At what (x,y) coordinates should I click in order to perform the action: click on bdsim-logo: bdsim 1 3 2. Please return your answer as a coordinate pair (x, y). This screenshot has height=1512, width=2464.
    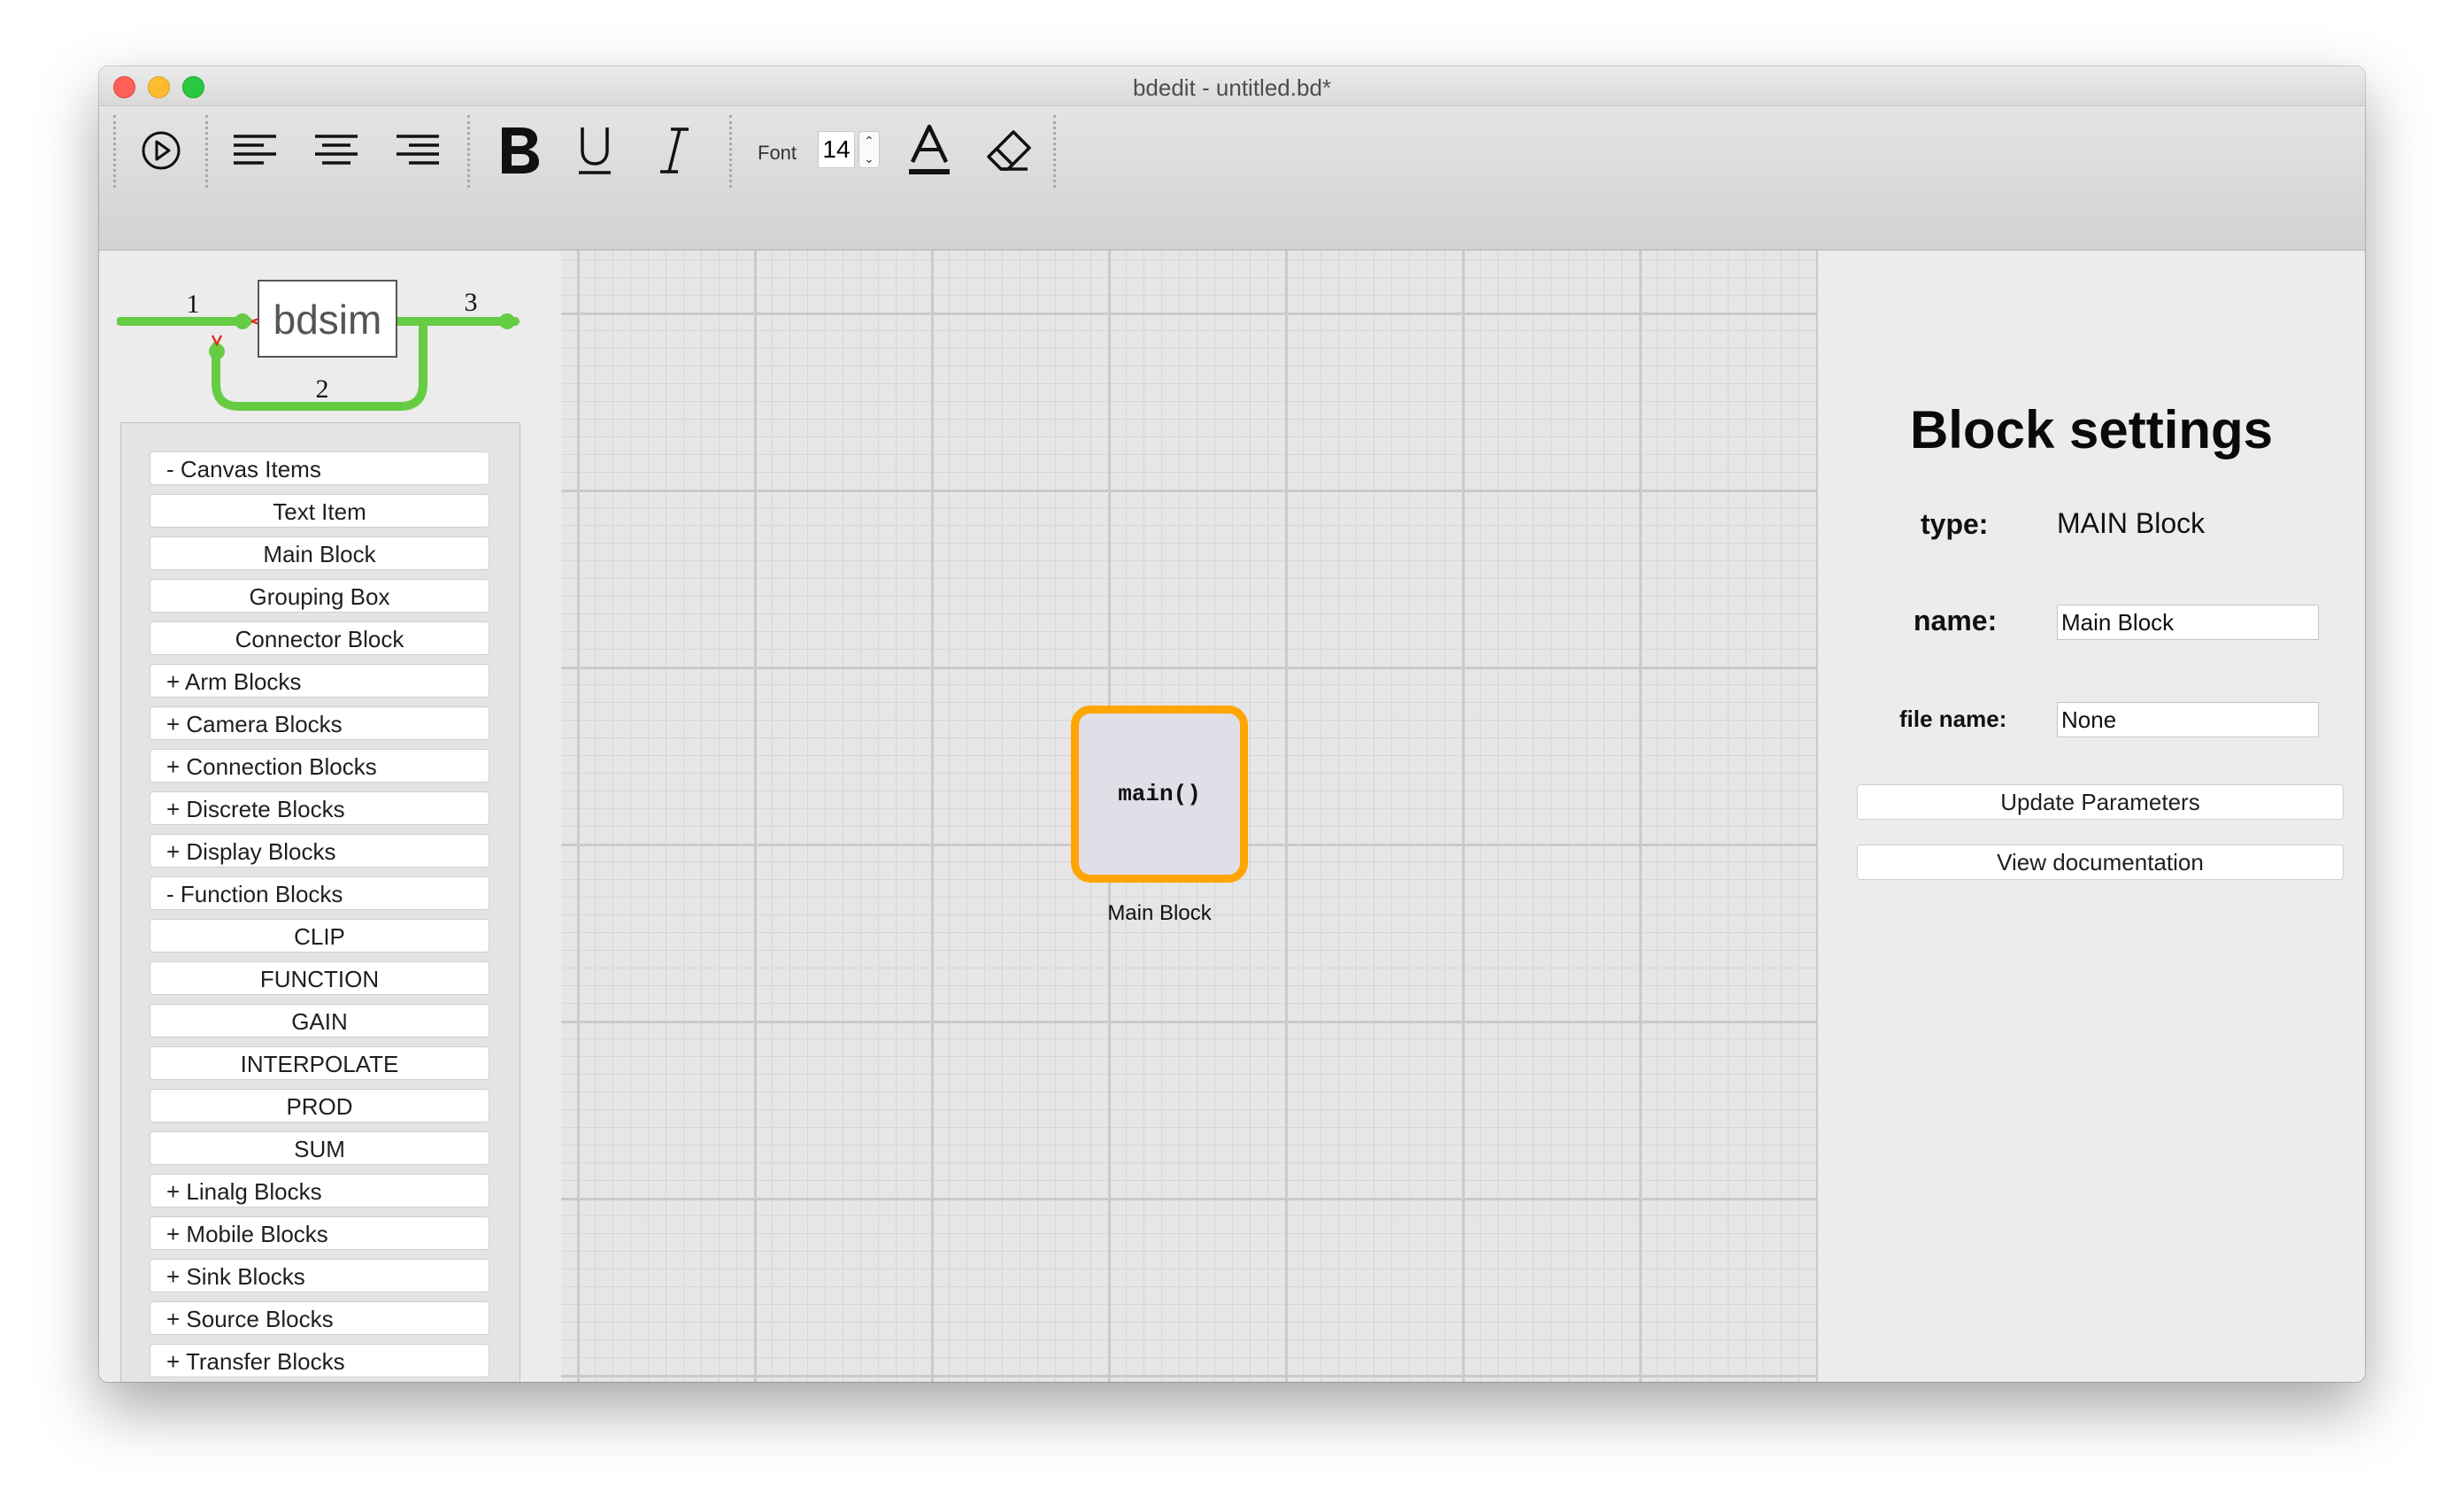
    Looking at the image, I should click on (320, 347).